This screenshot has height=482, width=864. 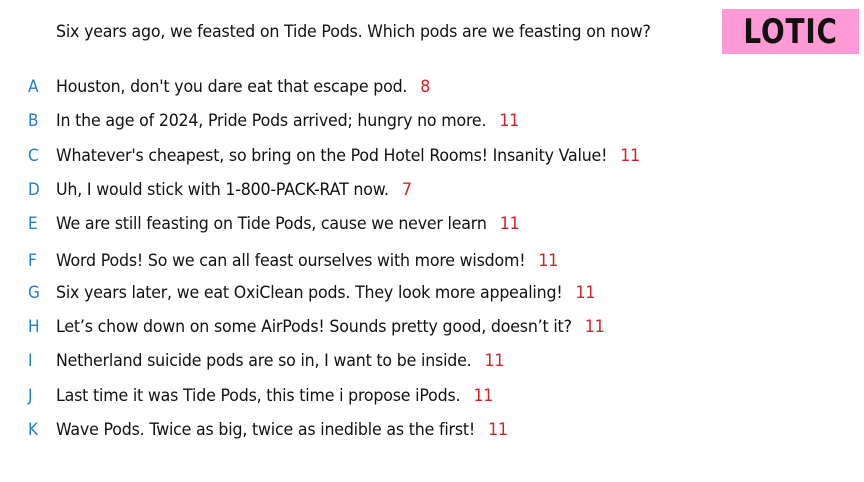 What do you see at coordinates (34, 190) in the screenshot?
I see `answer-letter: D` at bounding box center [34, 190].